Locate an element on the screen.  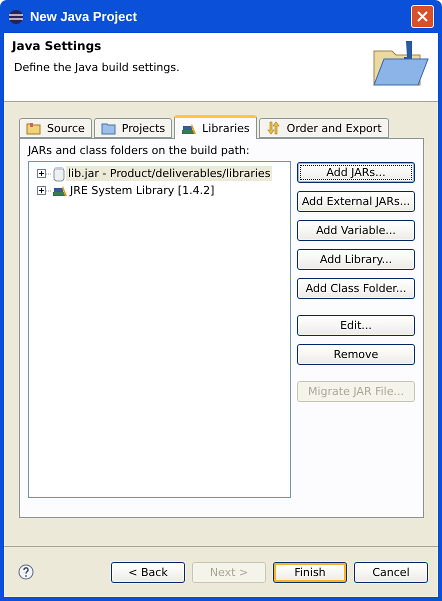
tab: Projects is located at coordinates (133, 128).